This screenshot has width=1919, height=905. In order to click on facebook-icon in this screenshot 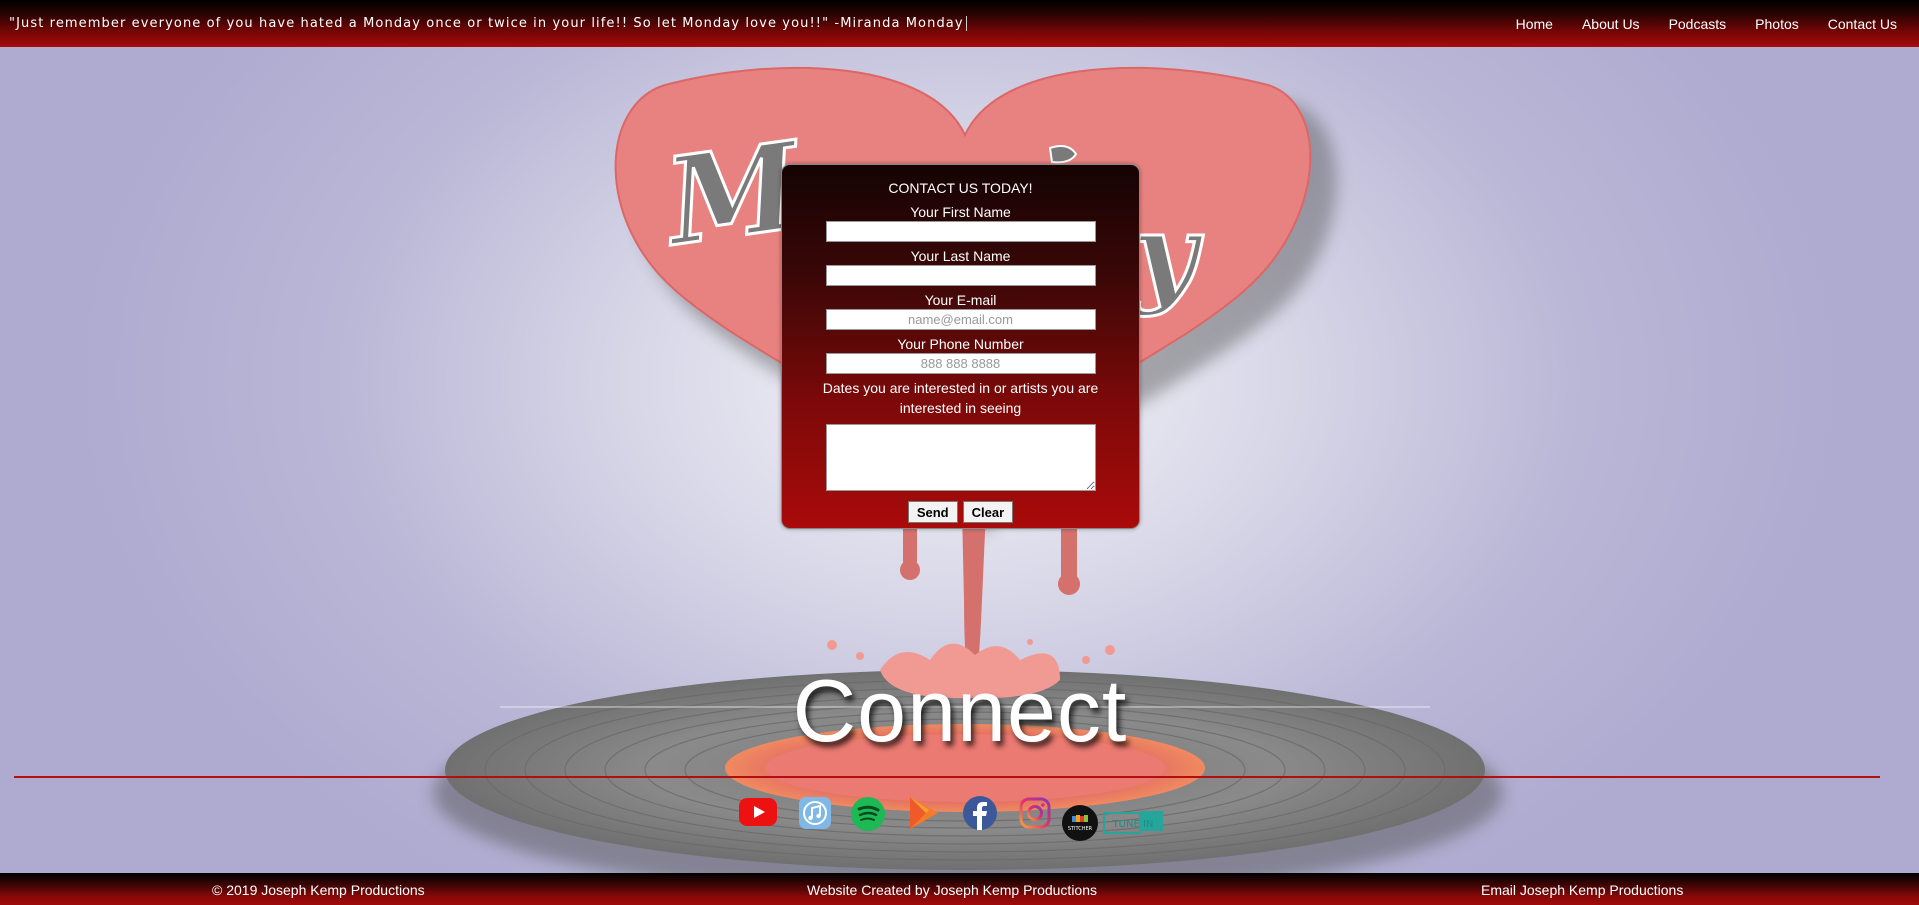, I will do `click(980, 813)`.